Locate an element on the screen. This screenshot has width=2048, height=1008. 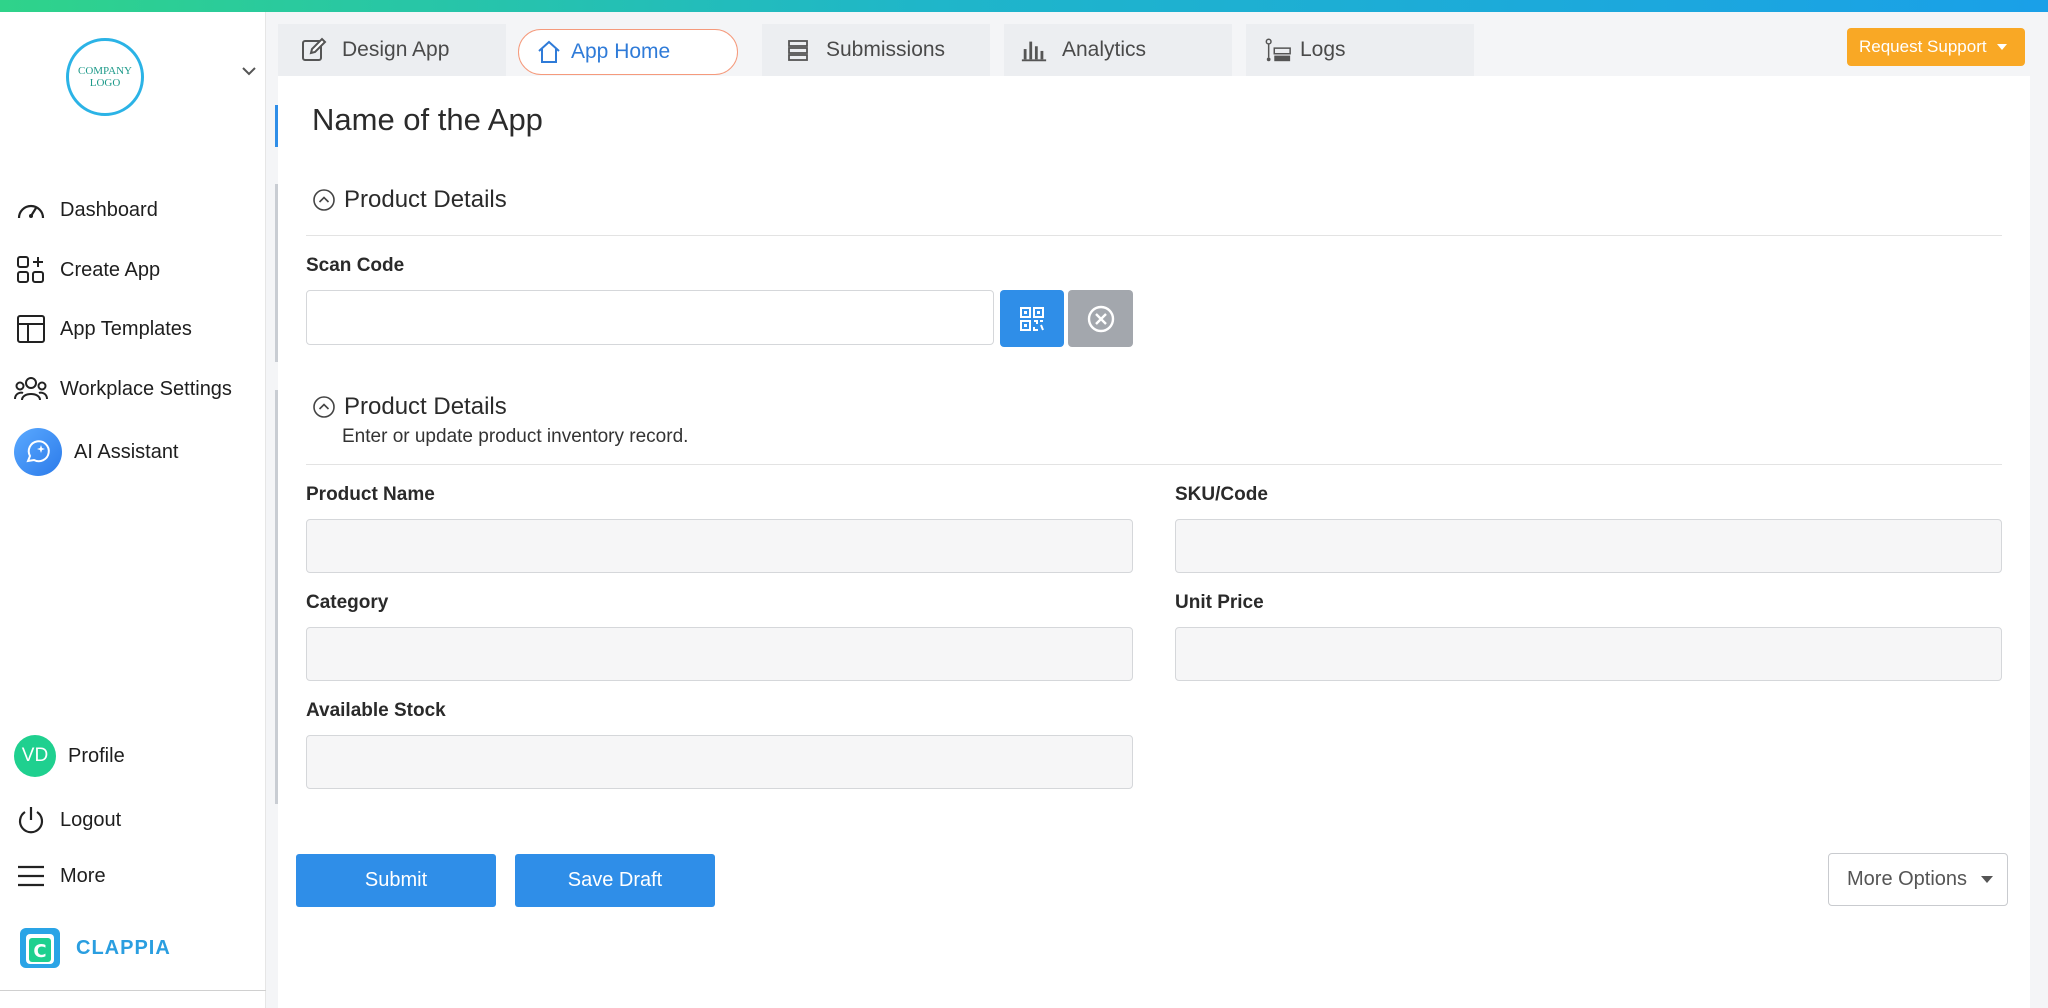
sidebar-item-label: Workplace Settings is located at coordinates (146, 388).